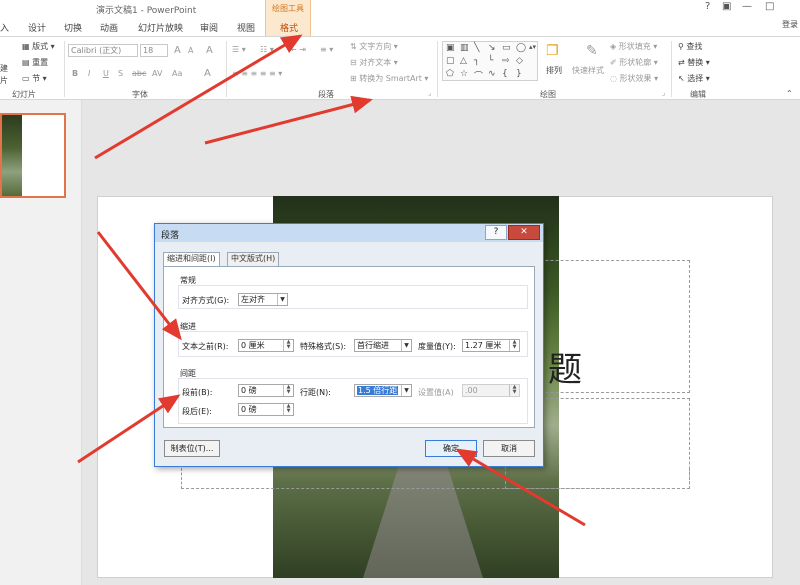 This screenshot has height=585, width=800. What do you see at coordinates (4, 80) in the screenshot?
I see `new-slide-label-2: 片` at bounding box center [4, 80].